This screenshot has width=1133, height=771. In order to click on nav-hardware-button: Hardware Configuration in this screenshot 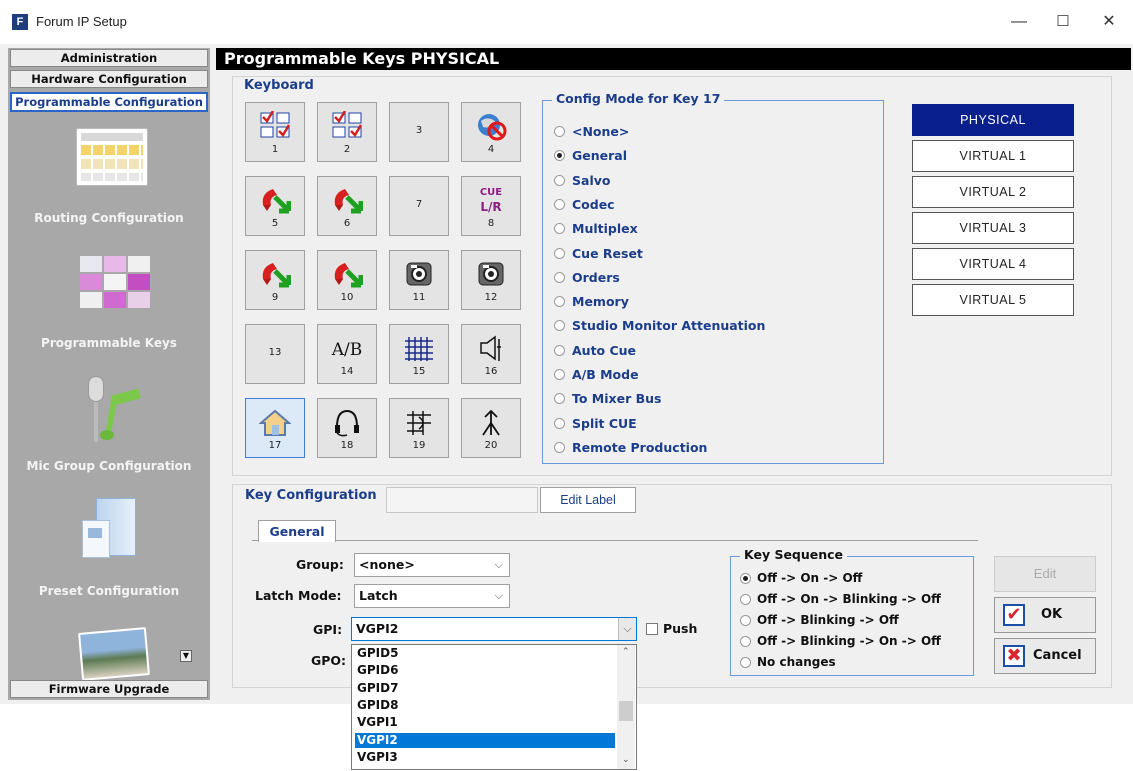, I will do `click(109, 79)`.